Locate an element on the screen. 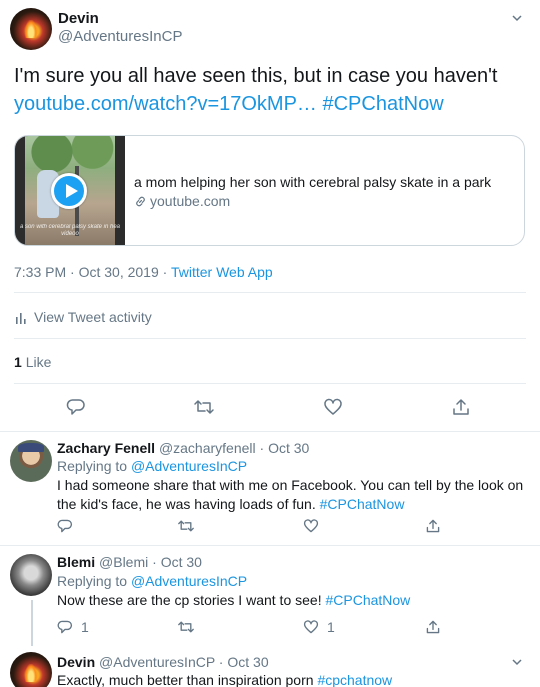 The height and width of the screenshot is (687, 540). link-icon is located at coordinates (140, 201).